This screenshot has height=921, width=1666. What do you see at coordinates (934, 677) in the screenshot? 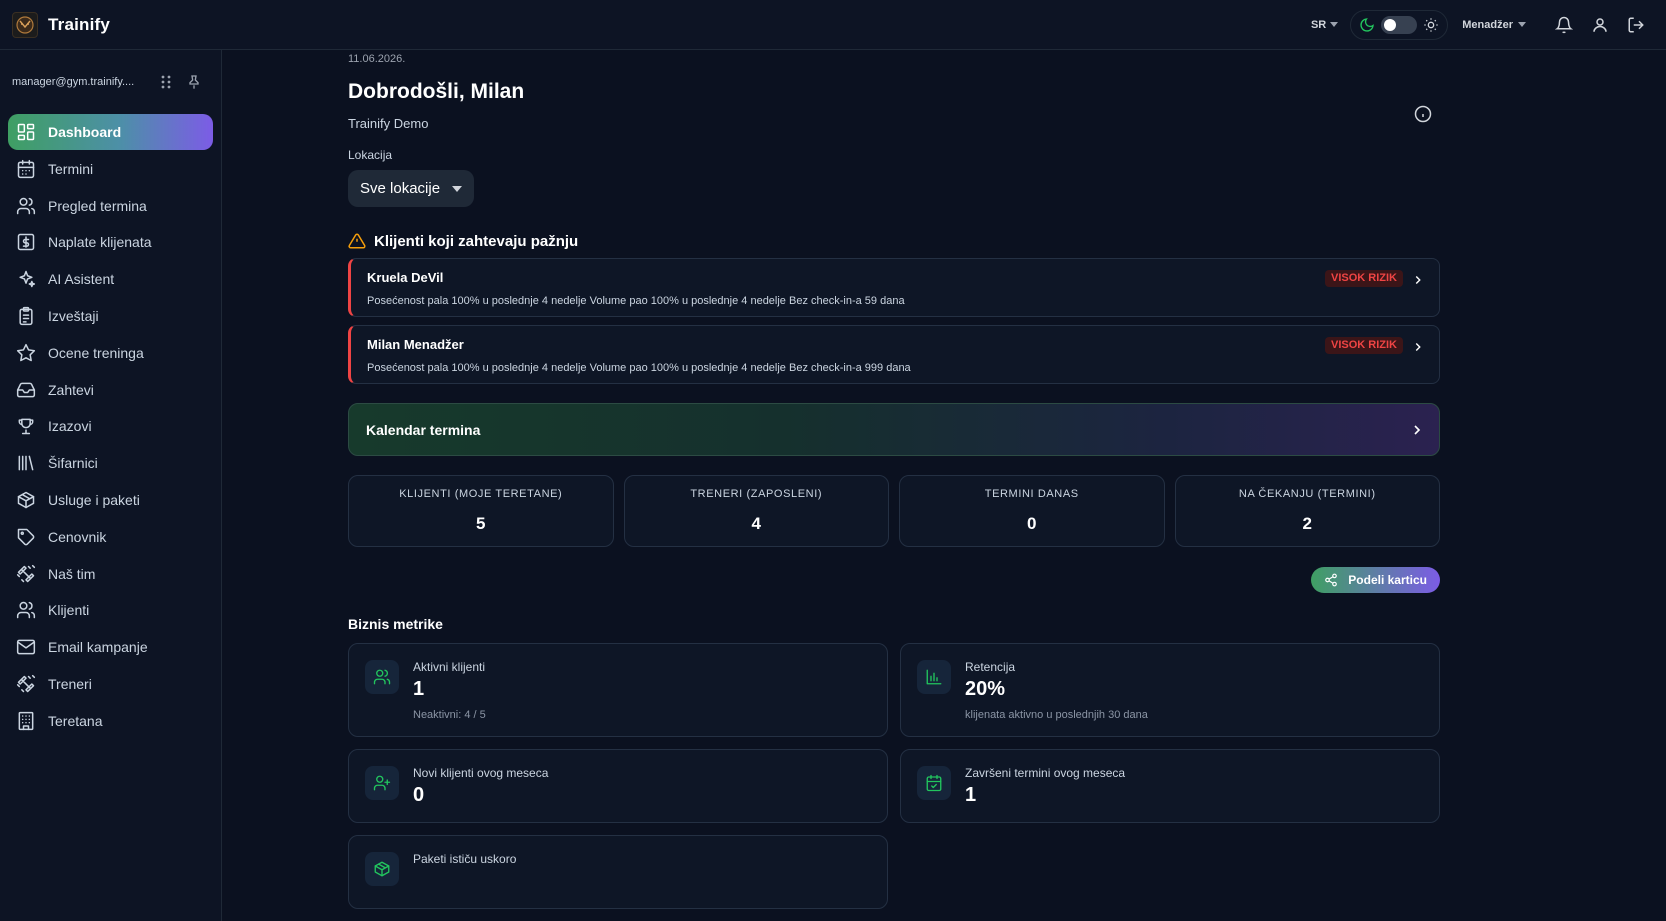
I see `bar-chart-icon` at bounding box center [934, 677].